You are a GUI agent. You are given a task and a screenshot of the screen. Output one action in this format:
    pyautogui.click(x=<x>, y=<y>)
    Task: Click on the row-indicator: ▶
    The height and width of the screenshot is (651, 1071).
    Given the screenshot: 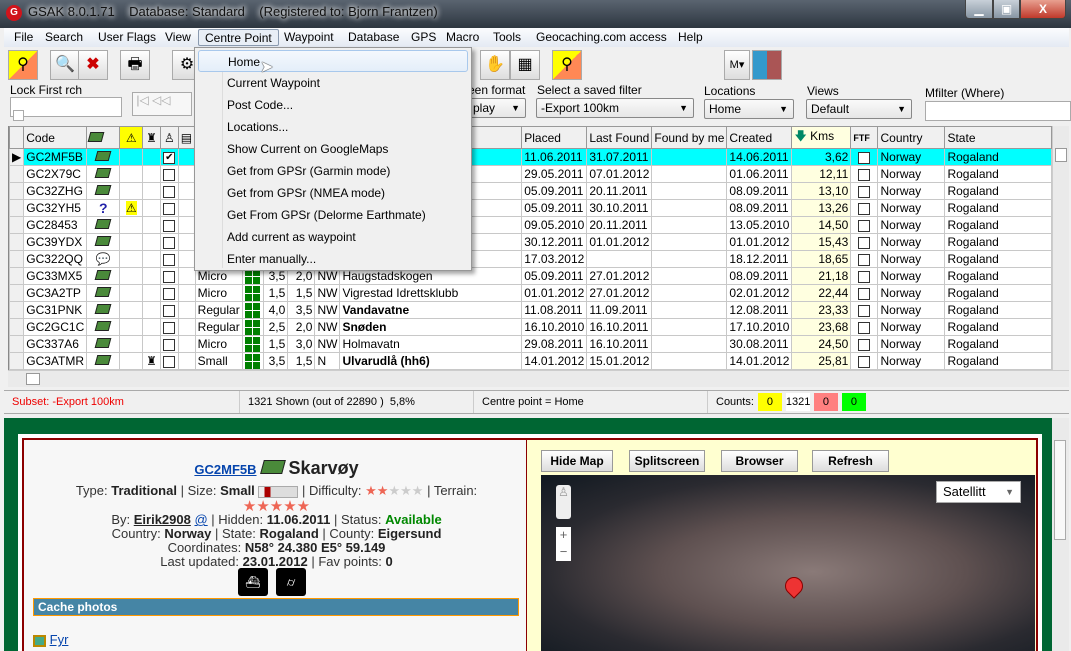 What is the action you would take?
    pyautogui.click(x=17, y=157)
    